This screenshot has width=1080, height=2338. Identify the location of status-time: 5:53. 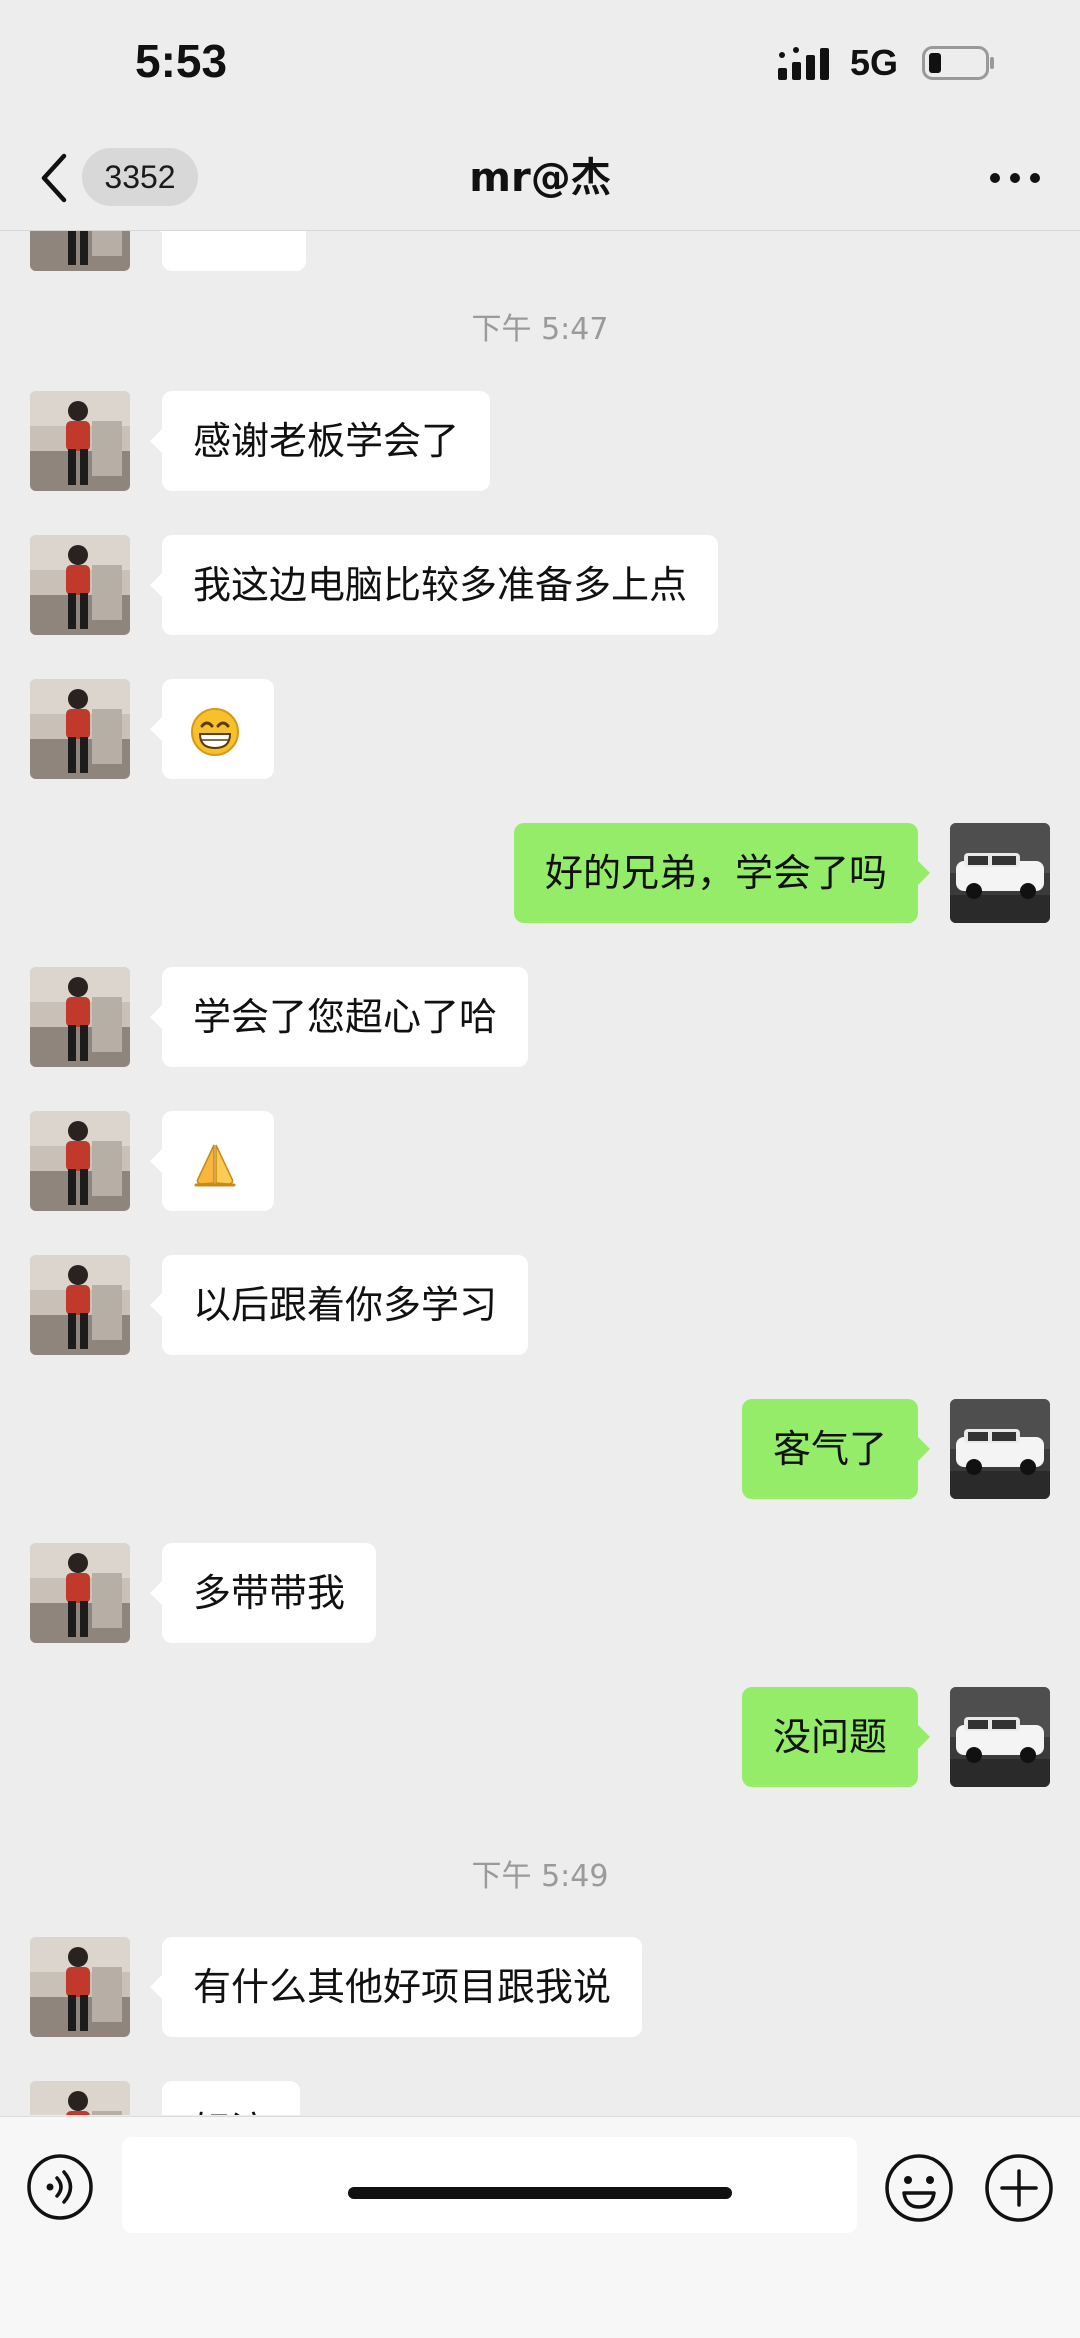
(181, 61).